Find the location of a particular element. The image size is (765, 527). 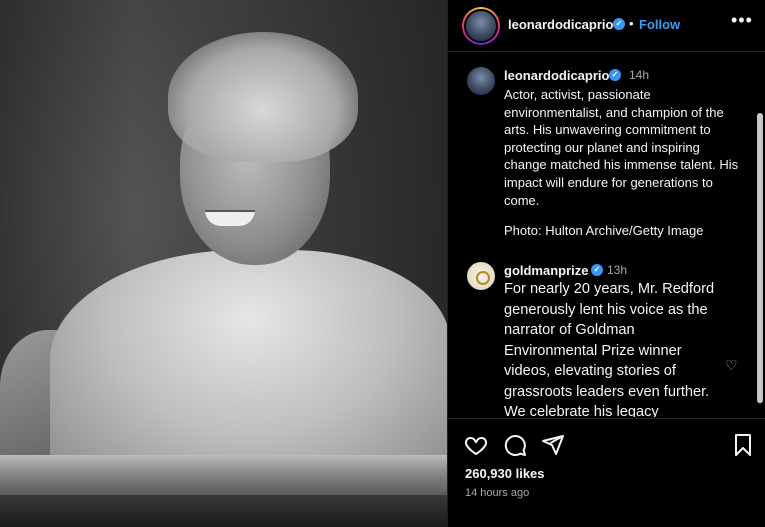

post-header: leonardodicaprio ✓ • Follow ••• is located at coordinates (606, 26).